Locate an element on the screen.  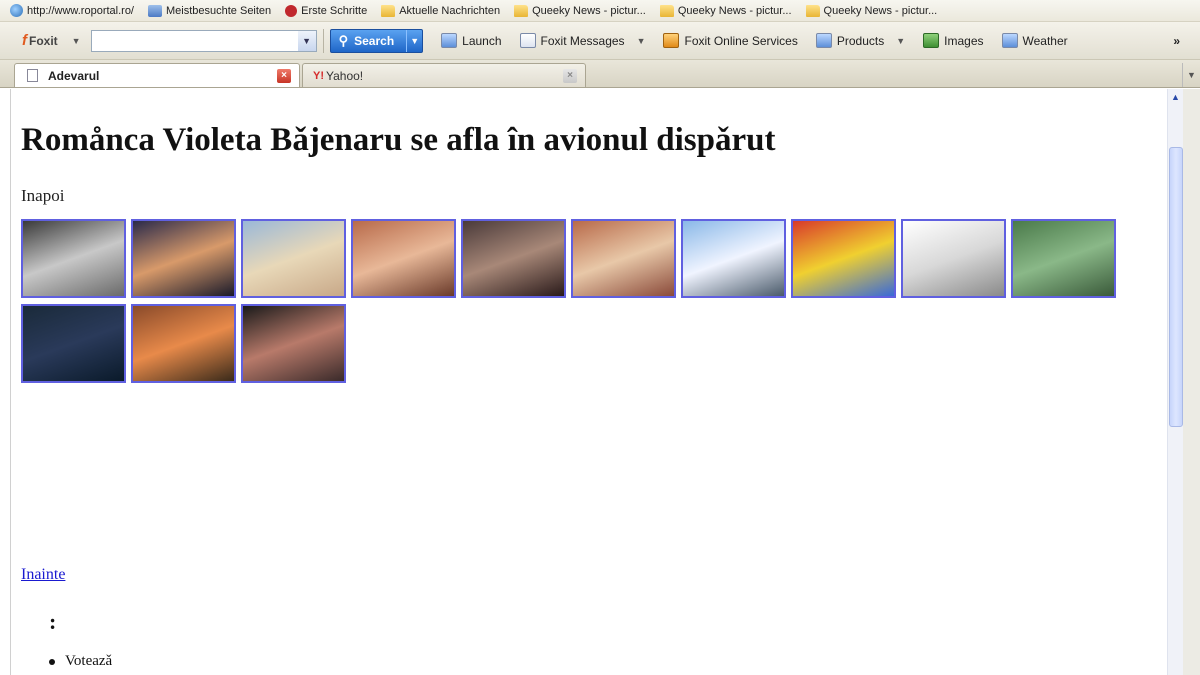
photo-thumbnail-couple-hug is located at coordinates (513, 258).